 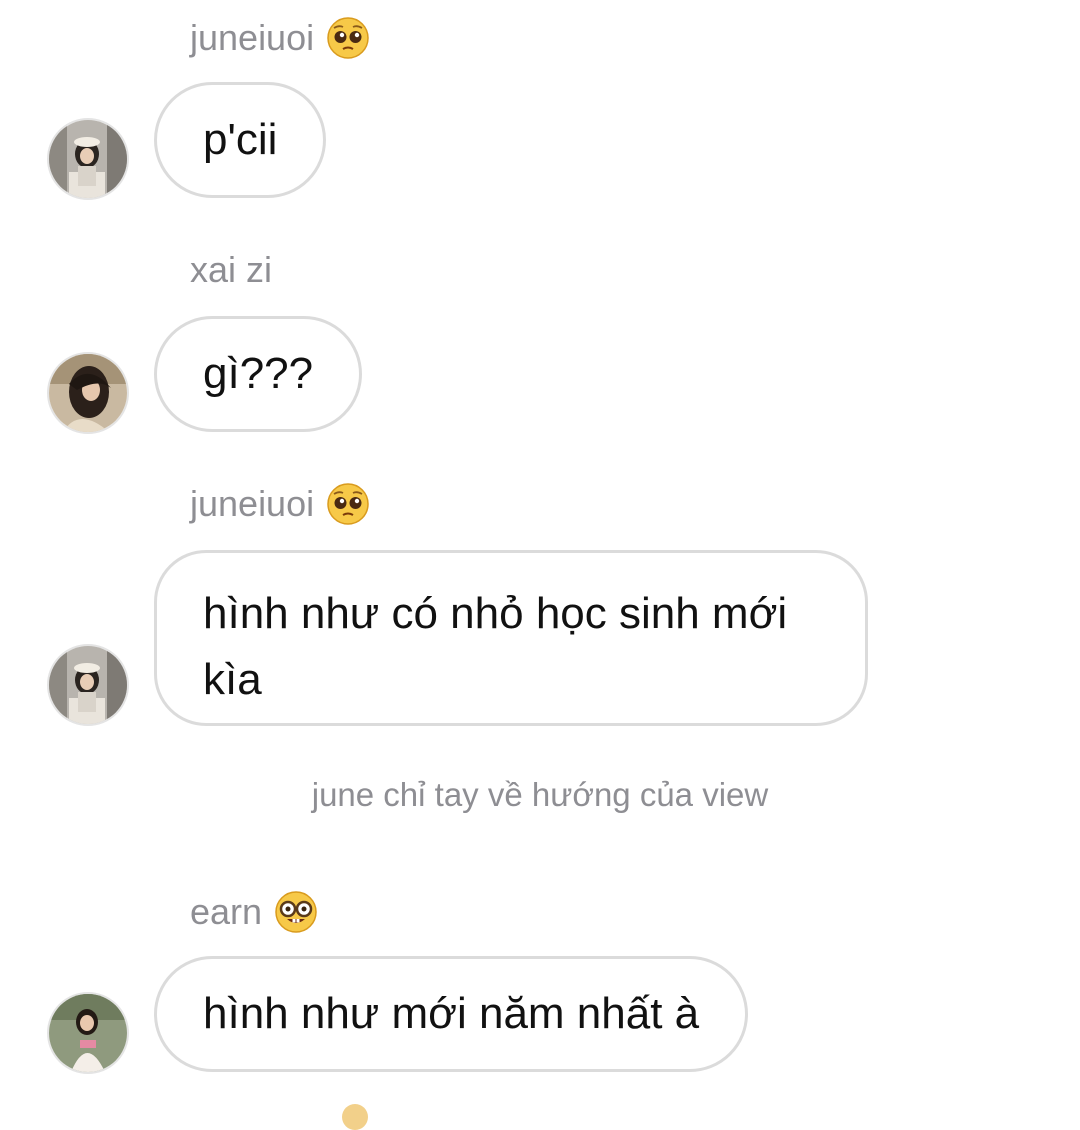 I want to click on sender-name: earn, so click(x=254, y=912).